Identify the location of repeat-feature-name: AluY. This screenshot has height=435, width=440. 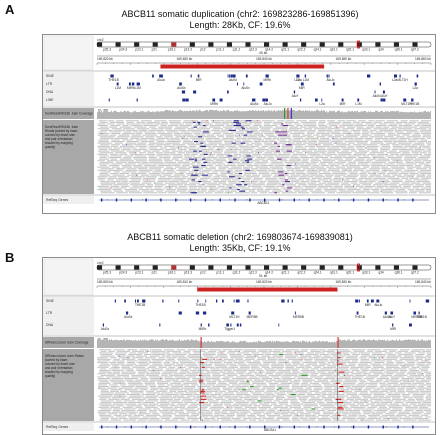
(296, 96).